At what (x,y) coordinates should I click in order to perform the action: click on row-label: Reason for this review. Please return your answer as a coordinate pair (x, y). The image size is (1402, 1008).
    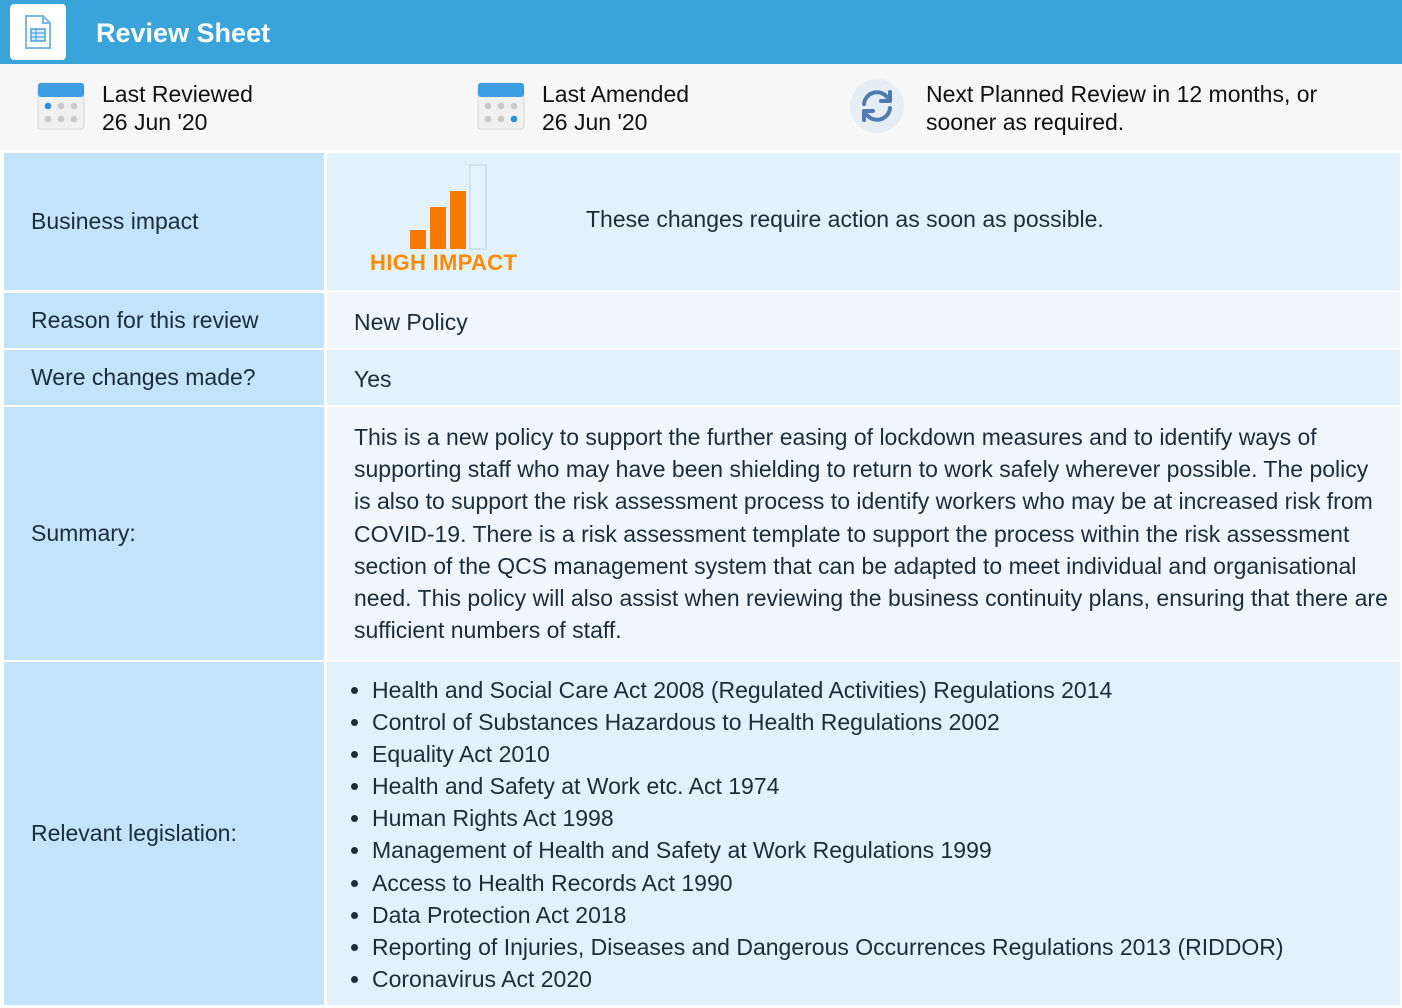
    Looking at the image, I should click on (164, 320).